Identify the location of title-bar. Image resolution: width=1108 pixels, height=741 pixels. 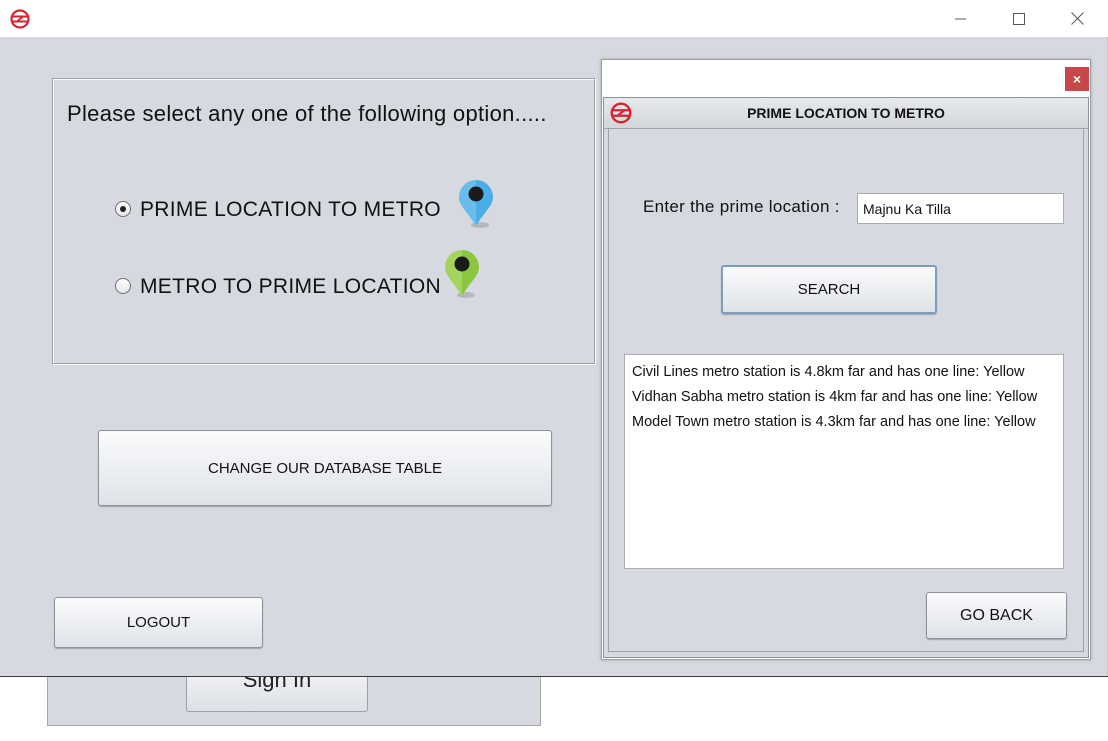
(554, 18).